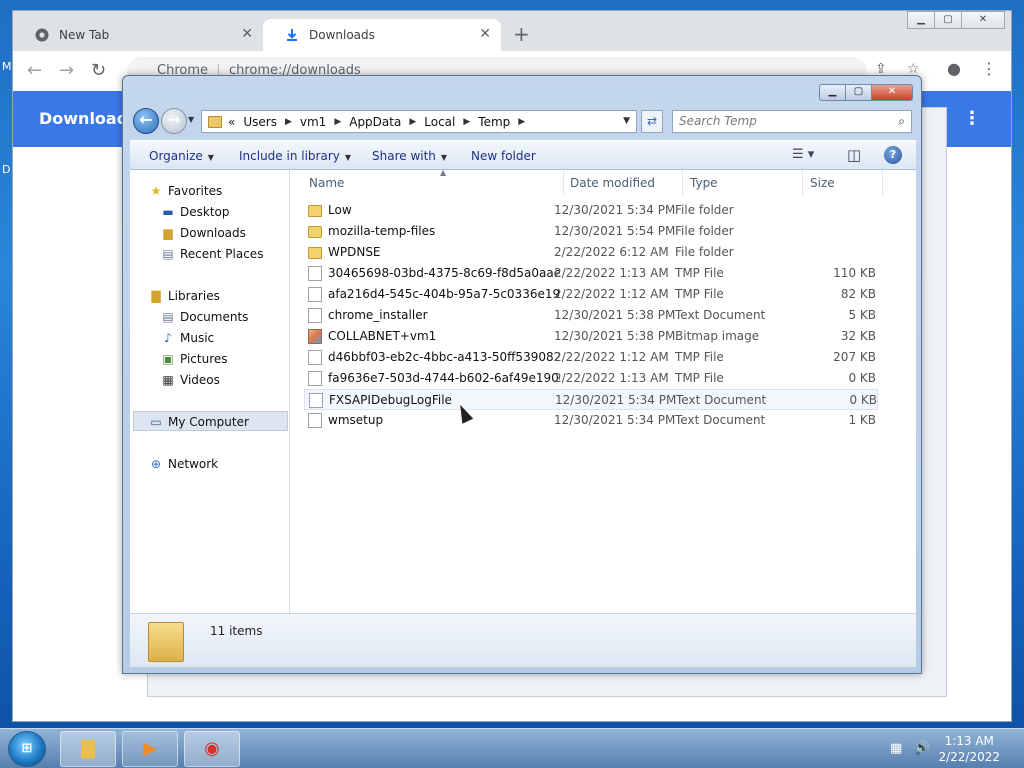  Describe the element at coordinates (187, 338) in the screenshot. I see `nav-music: ♪ Music` at that location.